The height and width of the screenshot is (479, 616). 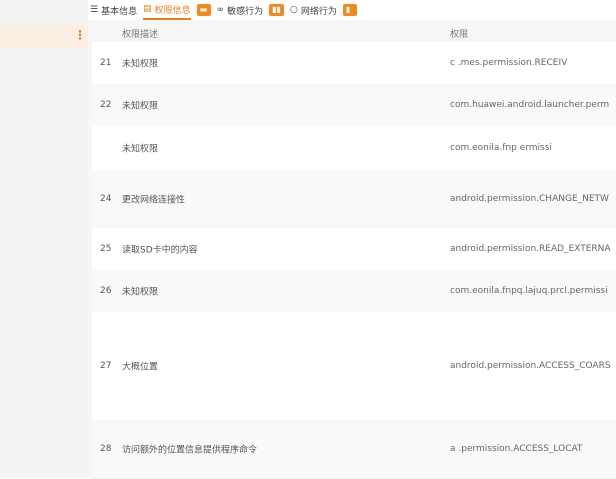 I want to click on cell-num: 28, so click(x=106, y=449).